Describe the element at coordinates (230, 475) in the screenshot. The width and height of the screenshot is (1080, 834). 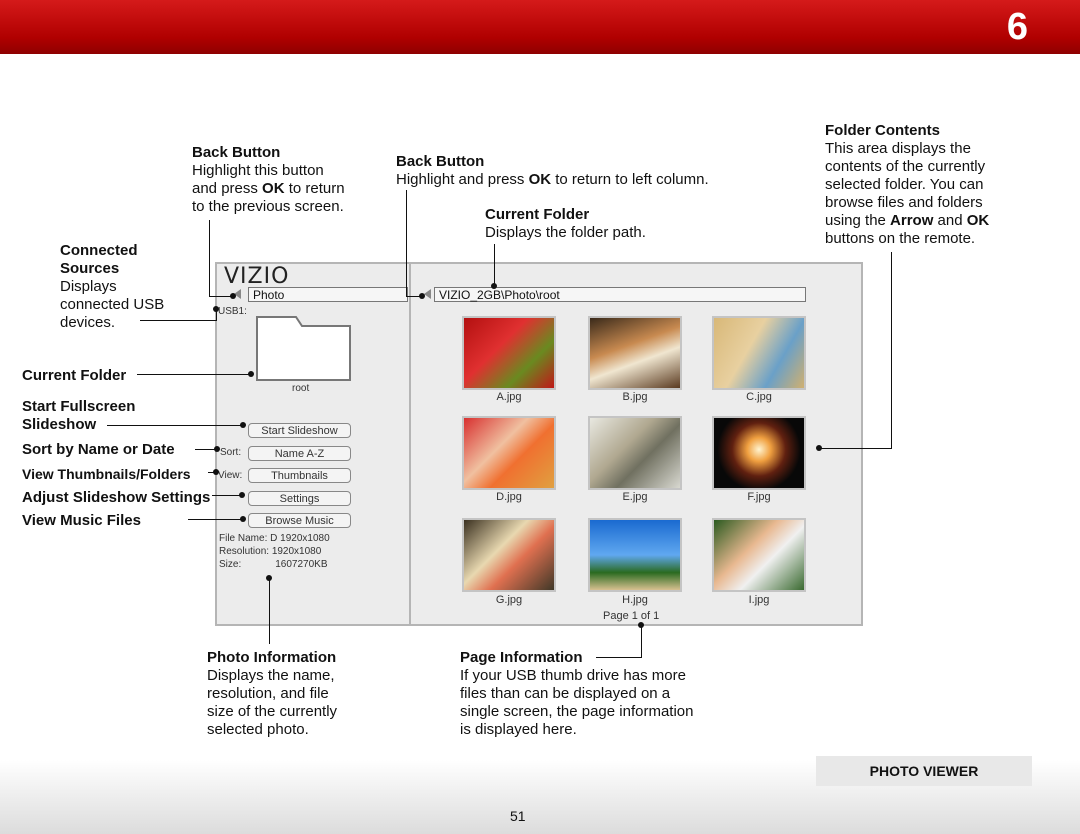
I see `view-label: View:` at that location.